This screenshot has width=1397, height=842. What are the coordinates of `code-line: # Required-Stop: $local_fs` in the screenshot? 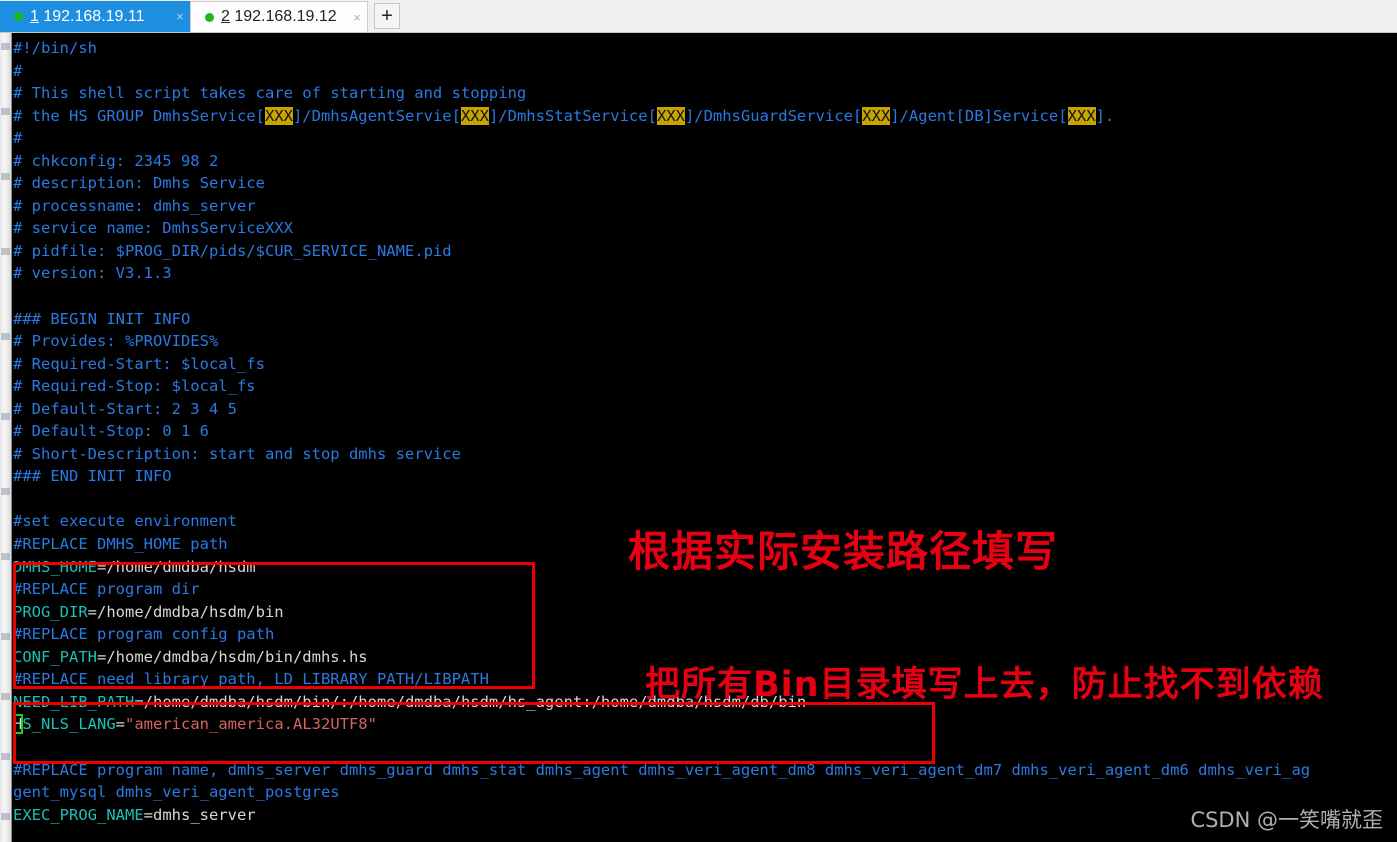 It's located at (661, 386).